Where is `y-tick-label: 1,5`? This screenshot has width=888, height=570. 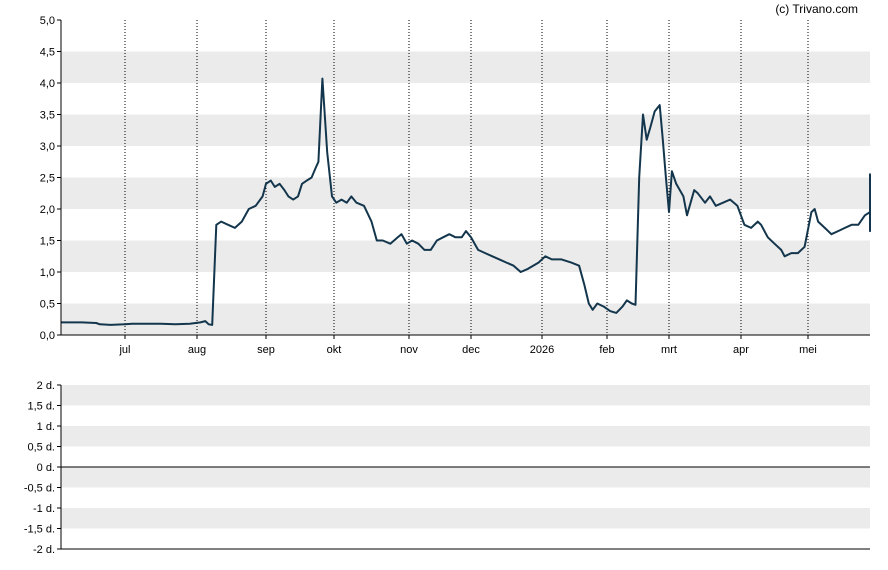
y-tick-label: 1,5 is located at coordinates (47, 242).